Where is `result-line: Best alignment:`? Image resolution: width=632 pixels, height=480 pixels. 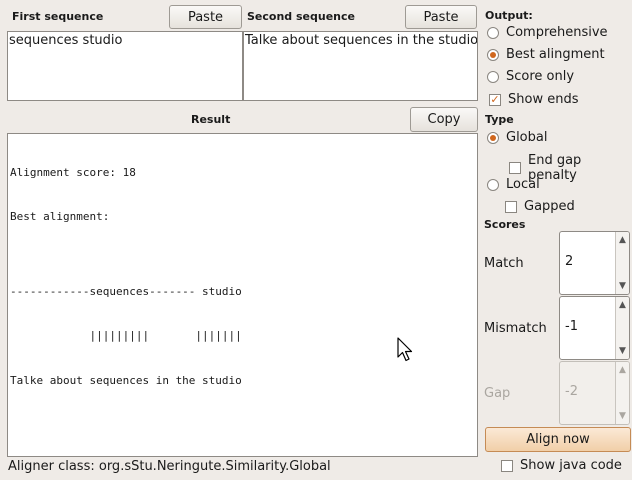 result-line: Best alignment: is located at coordinates (60, 217).